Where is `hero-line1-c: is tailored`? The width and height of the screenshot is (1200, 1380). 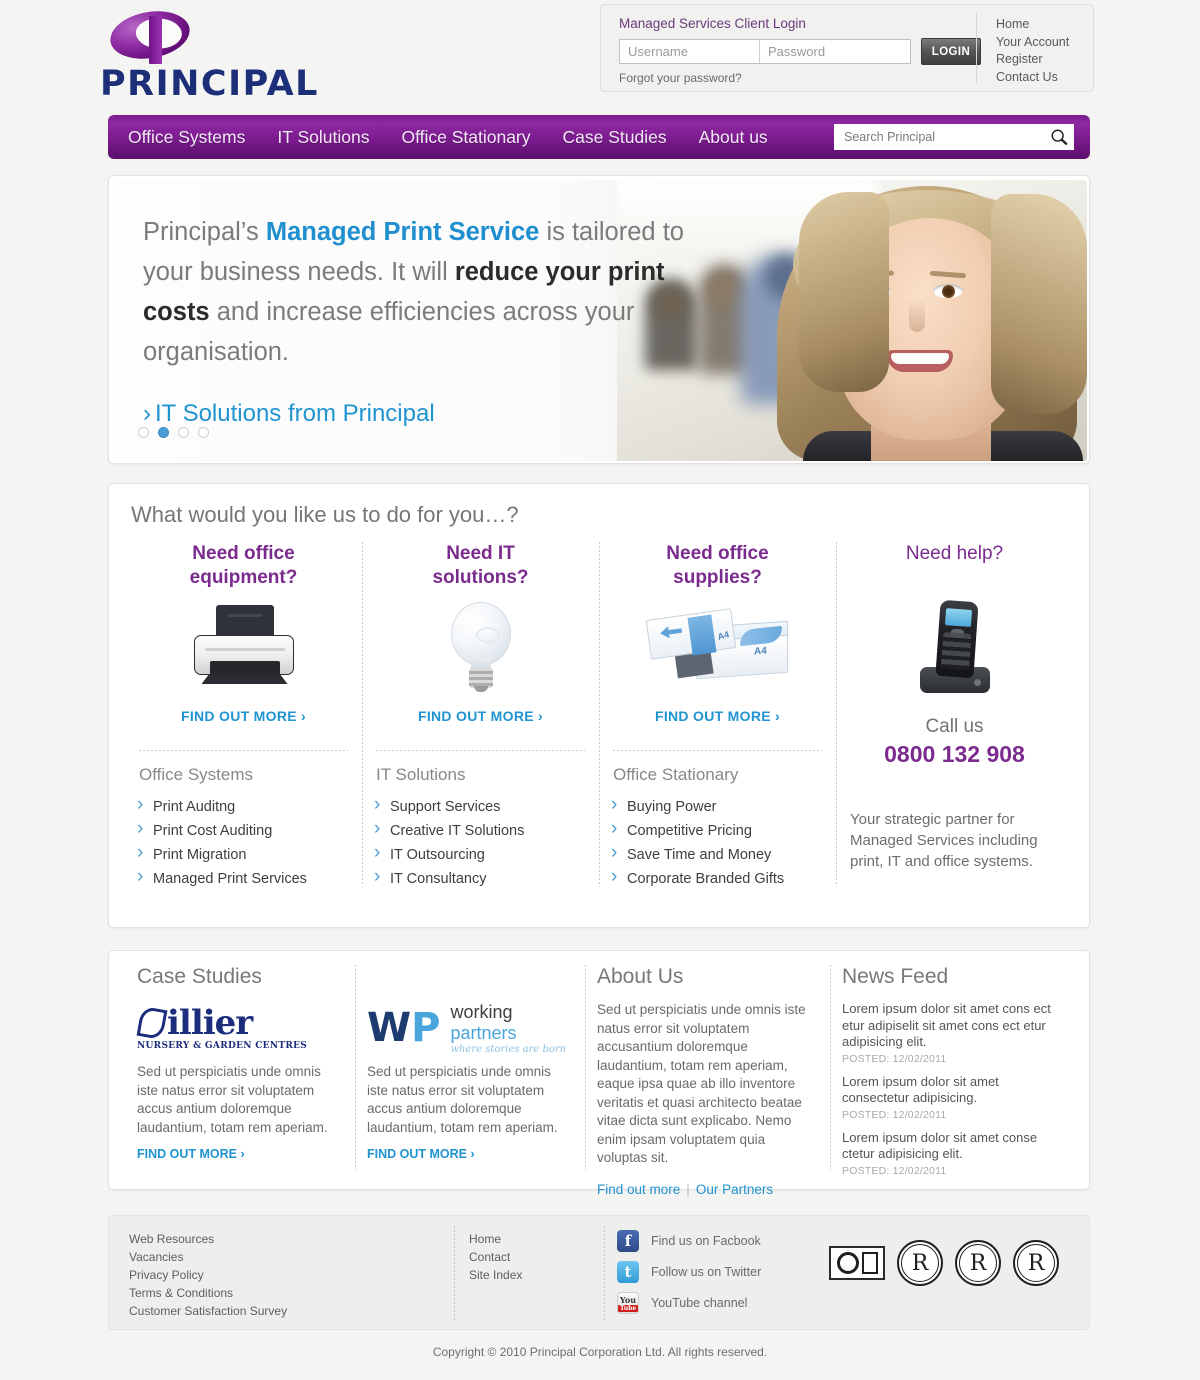
hero-line1-c: is tailored is located at coordinates (597, 232).